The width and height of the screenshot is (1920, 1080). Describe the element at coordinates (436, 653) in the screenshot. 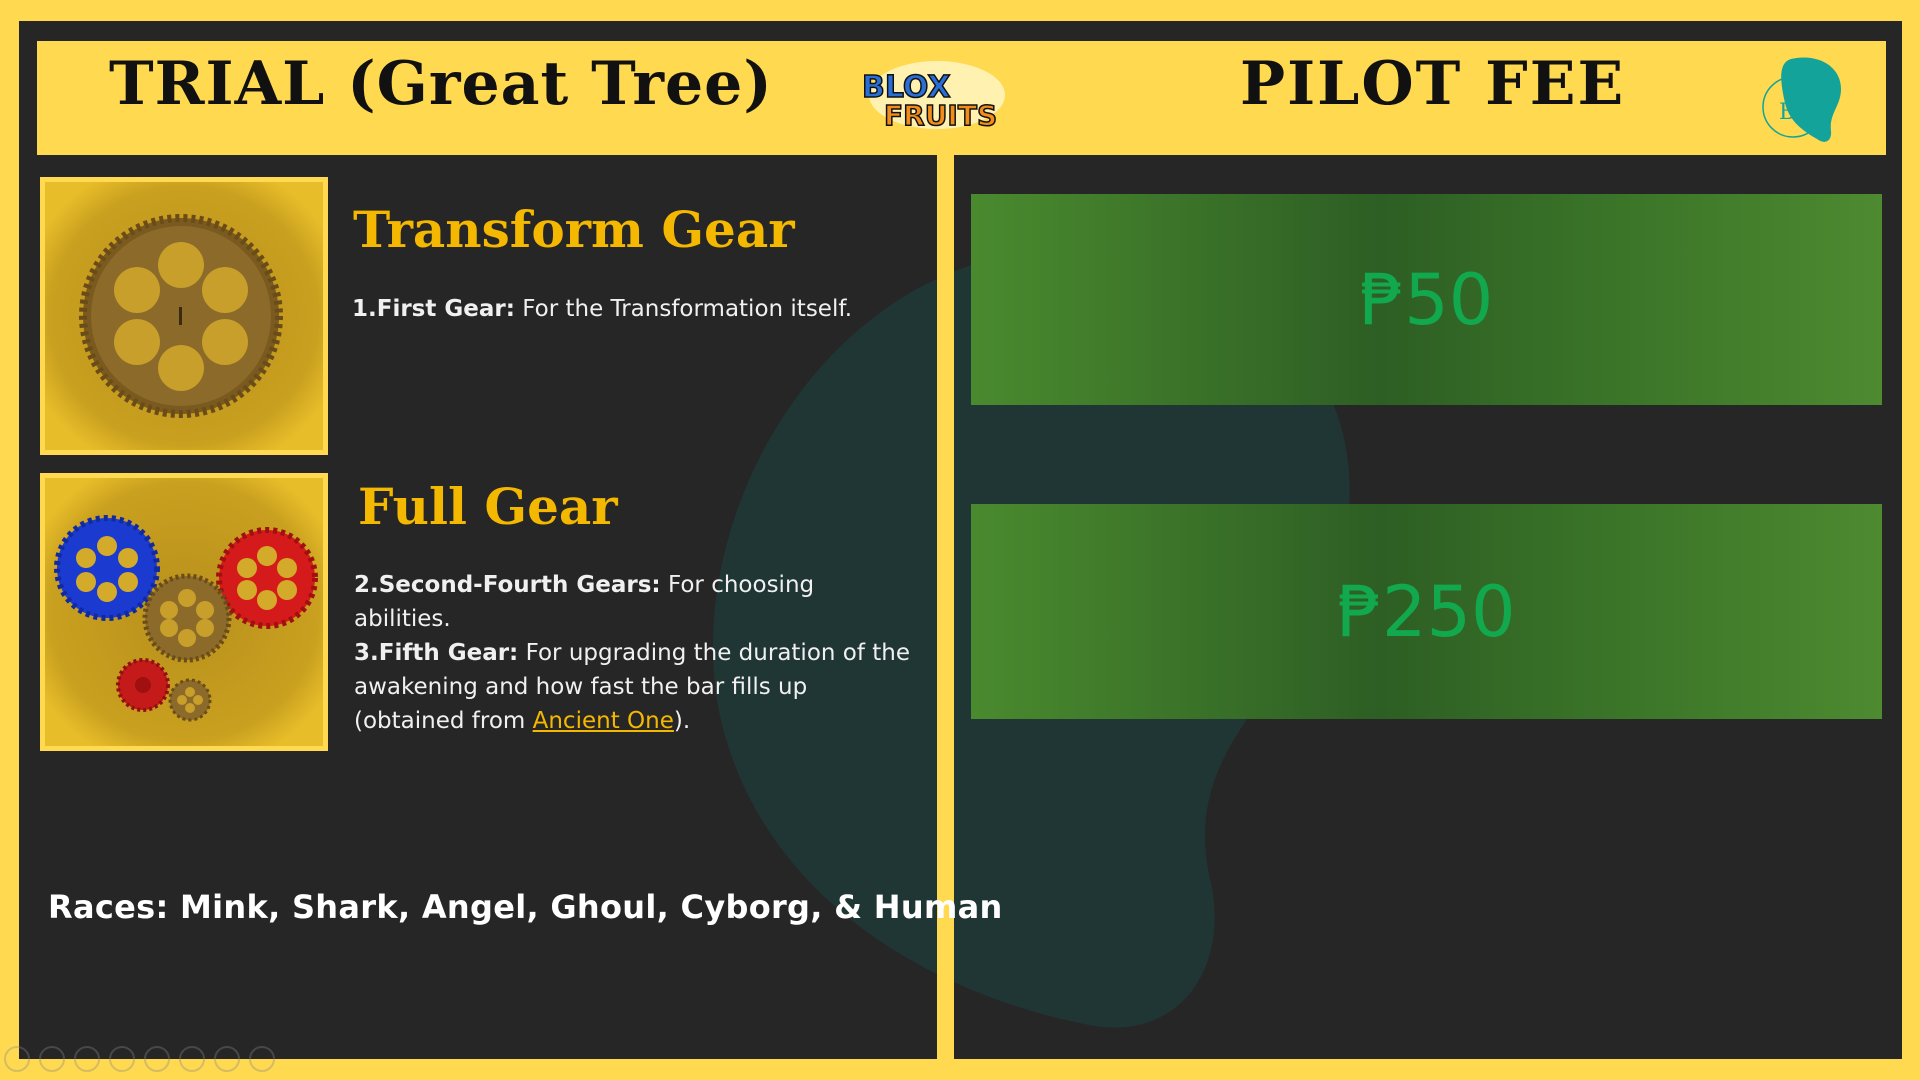

I see `fifth-gear-label: 3.Fifth Gear:` at that location.